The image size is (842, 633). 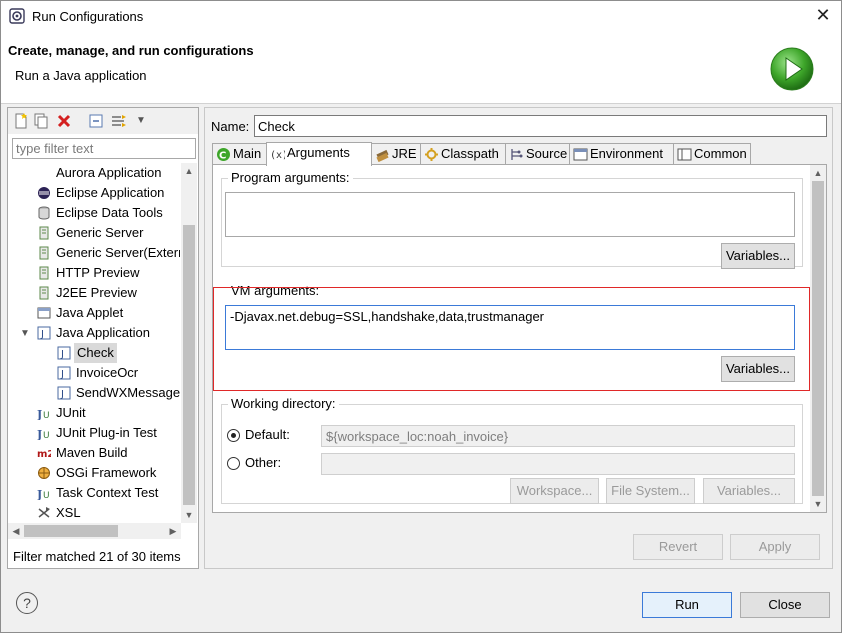 I want to click on name-label: Name:, so click(x=230, y=126).